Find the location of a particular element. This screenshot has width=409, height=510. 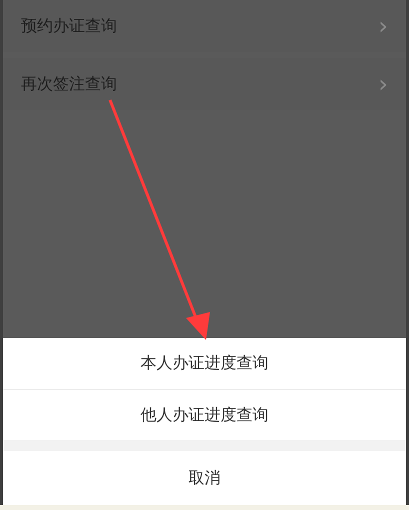

cancel-button: 取消 is located at coordinates (204, 478).